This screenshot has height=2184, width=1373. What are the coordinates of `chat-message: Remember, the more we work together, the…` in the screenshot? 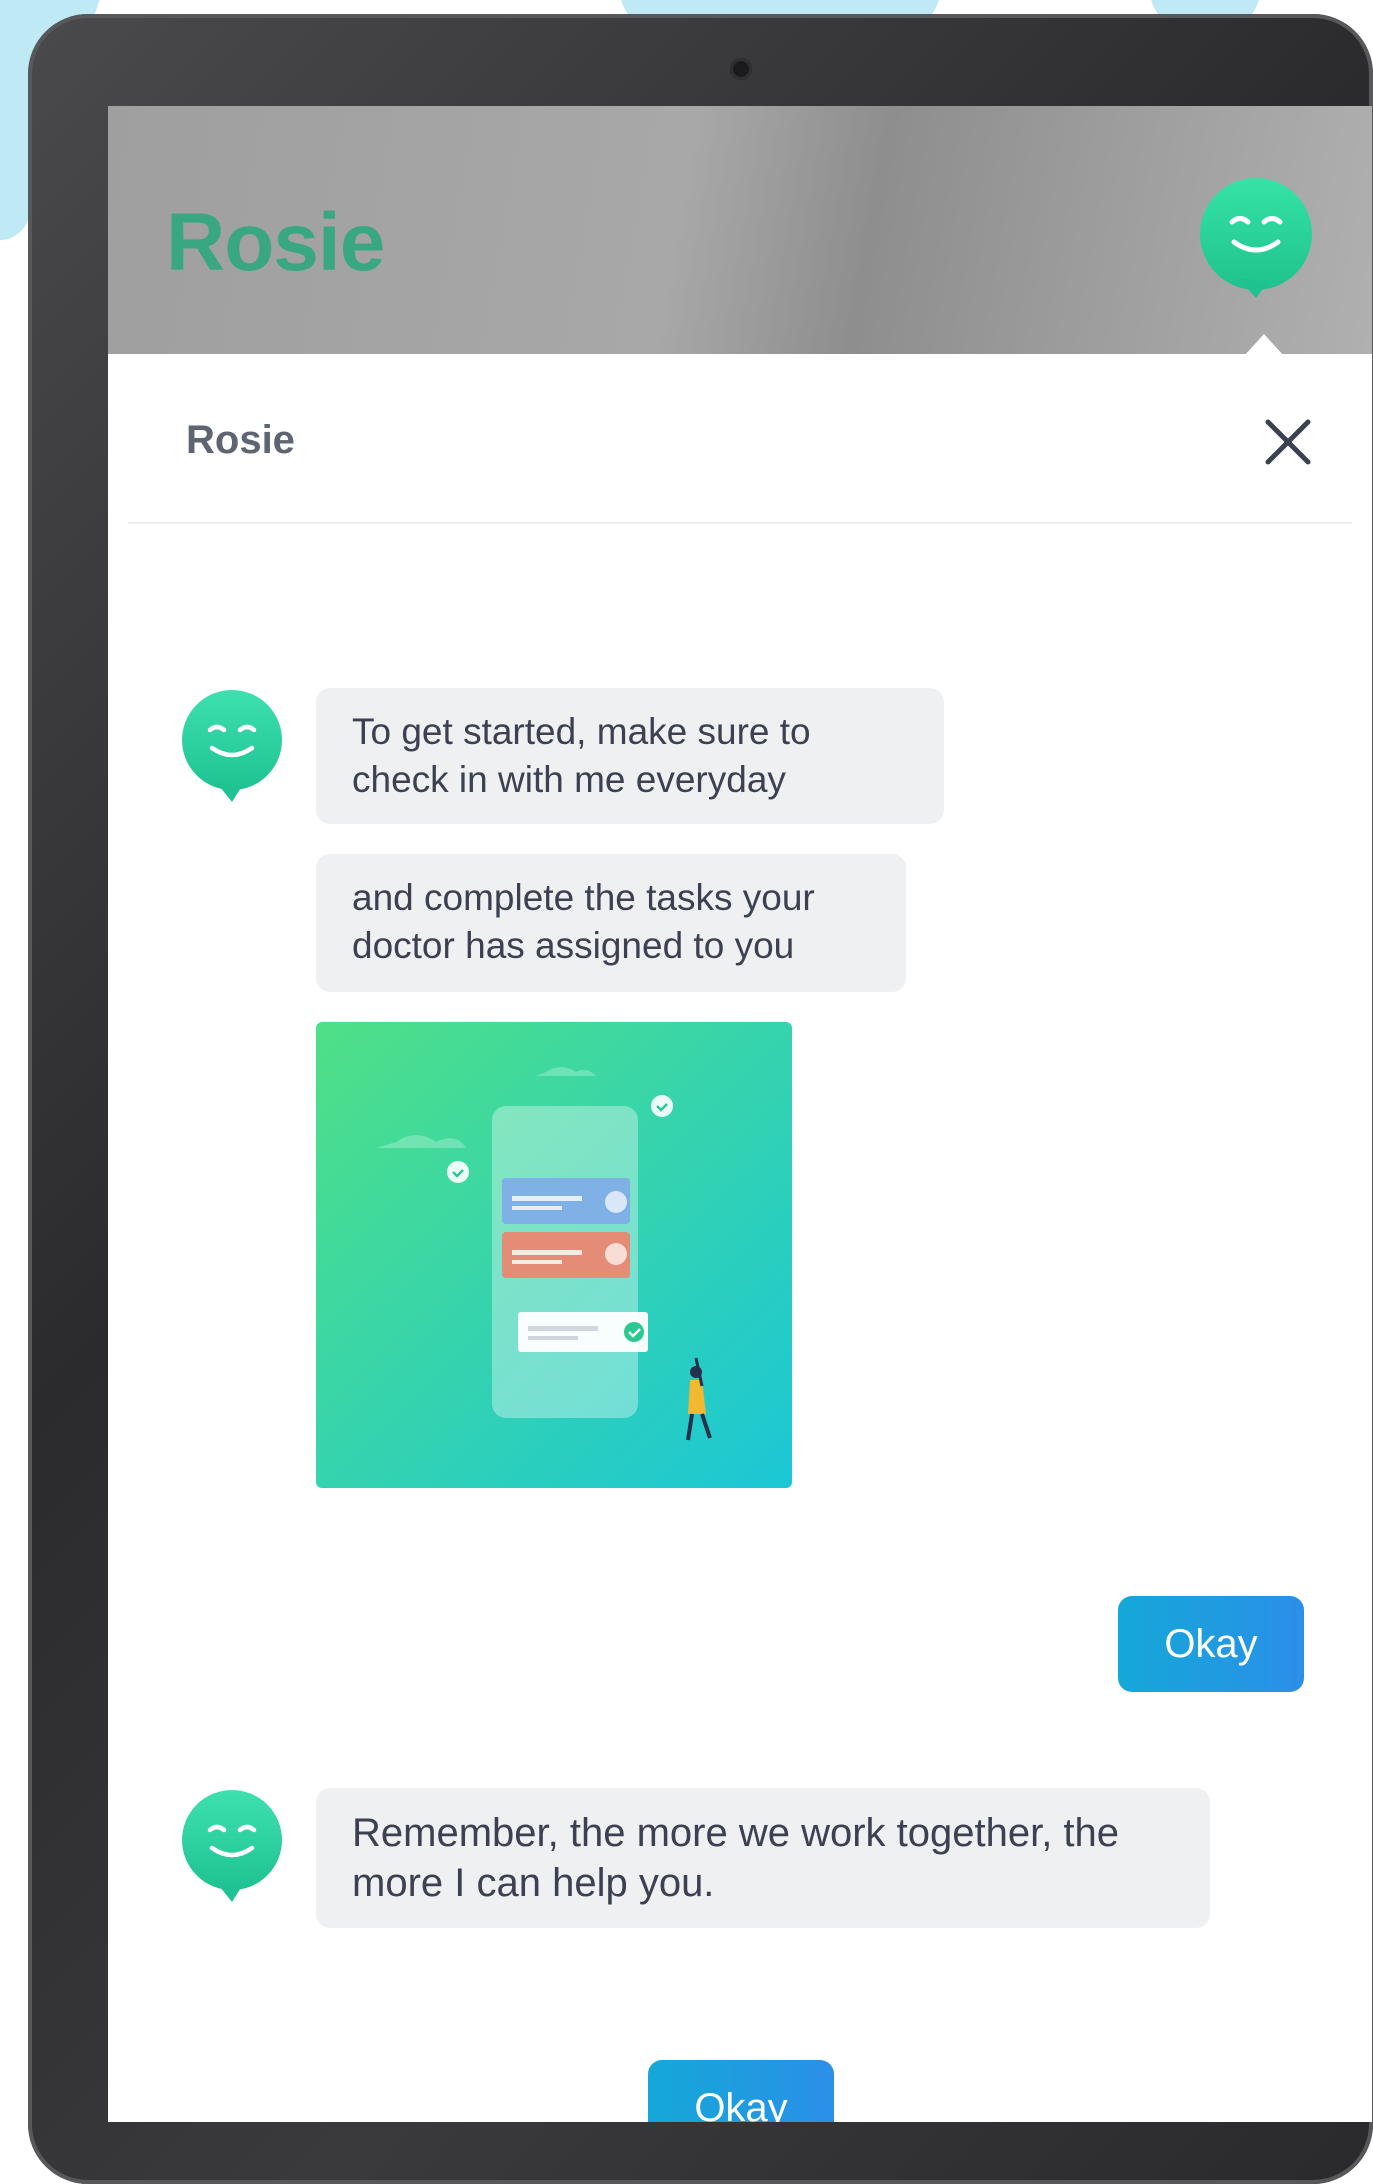 It's located at (763, 1858).